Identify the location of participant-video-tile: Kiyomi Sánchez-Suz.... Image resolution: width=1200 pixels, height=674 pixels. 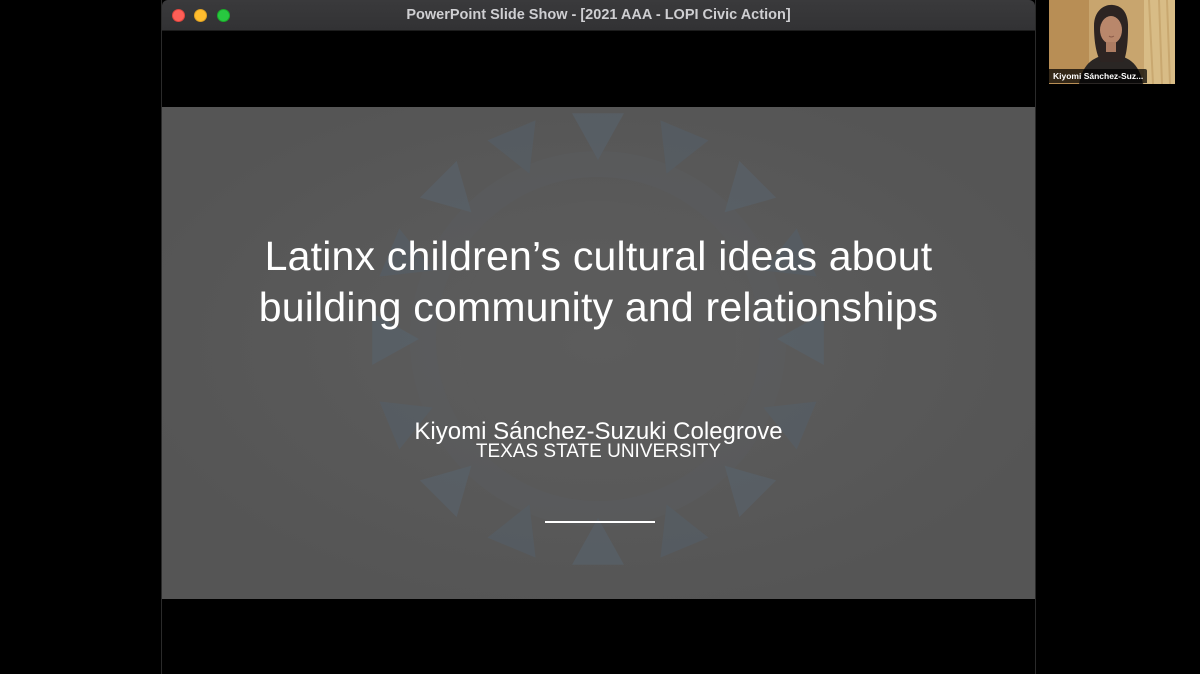
(1112, 42).